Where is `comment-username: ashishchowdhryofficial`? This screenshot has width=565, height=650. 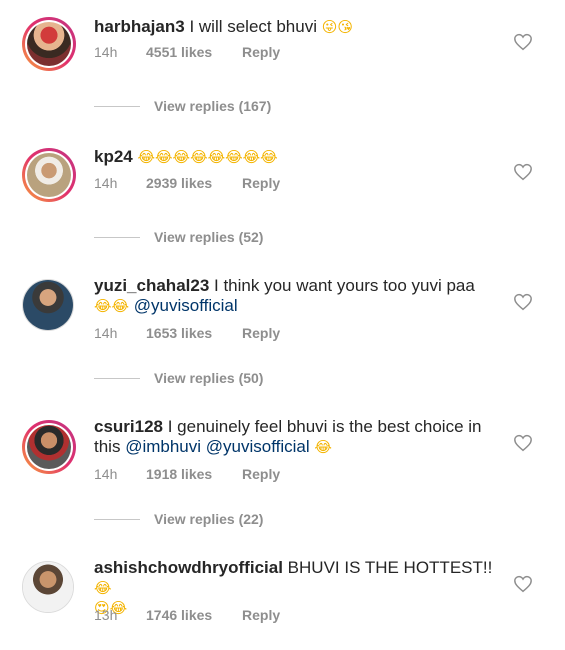
comment-username: ashishchowdhryofficial is located at coordinates (188, 567).